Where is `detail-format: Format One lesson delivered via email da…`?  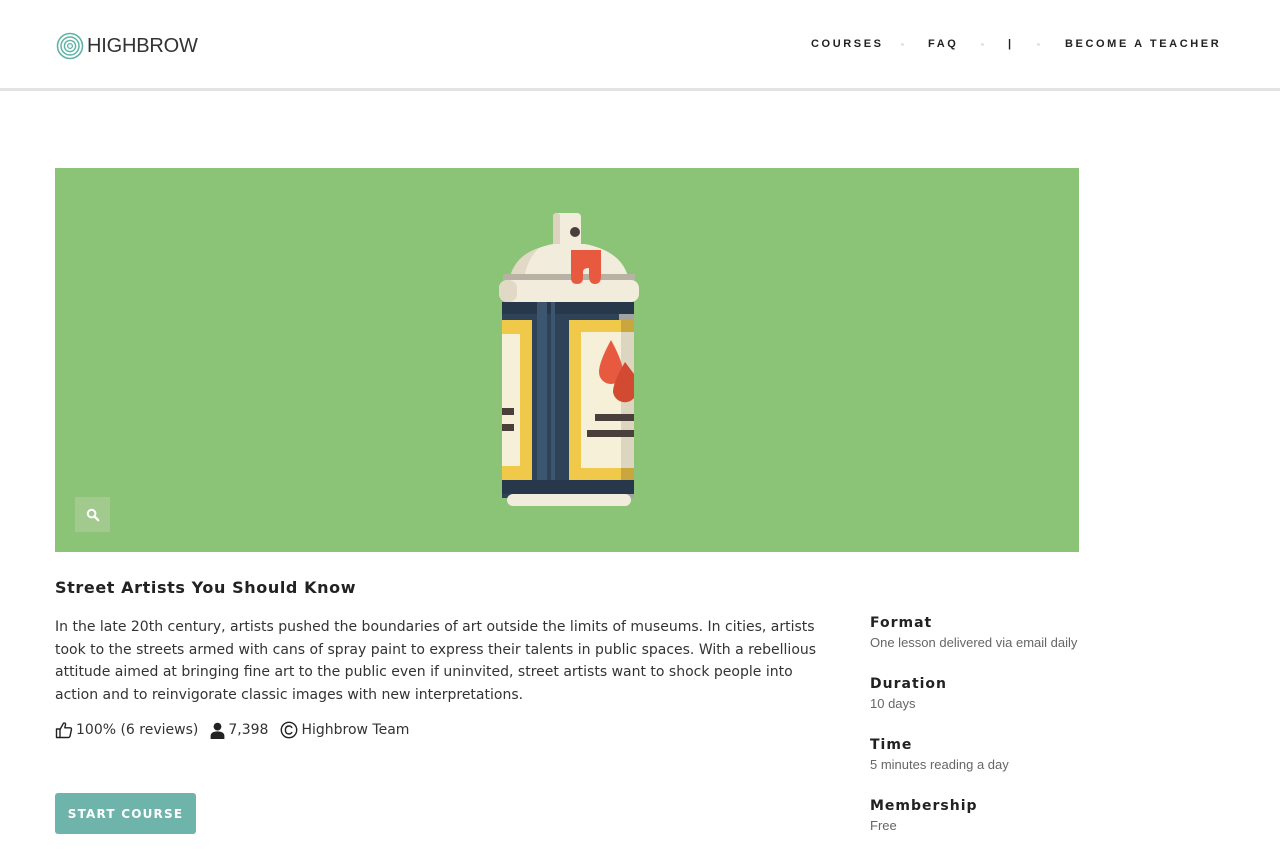
detail-format: Format One lesson delivered via email da… is located at coordinates (1035, 632).